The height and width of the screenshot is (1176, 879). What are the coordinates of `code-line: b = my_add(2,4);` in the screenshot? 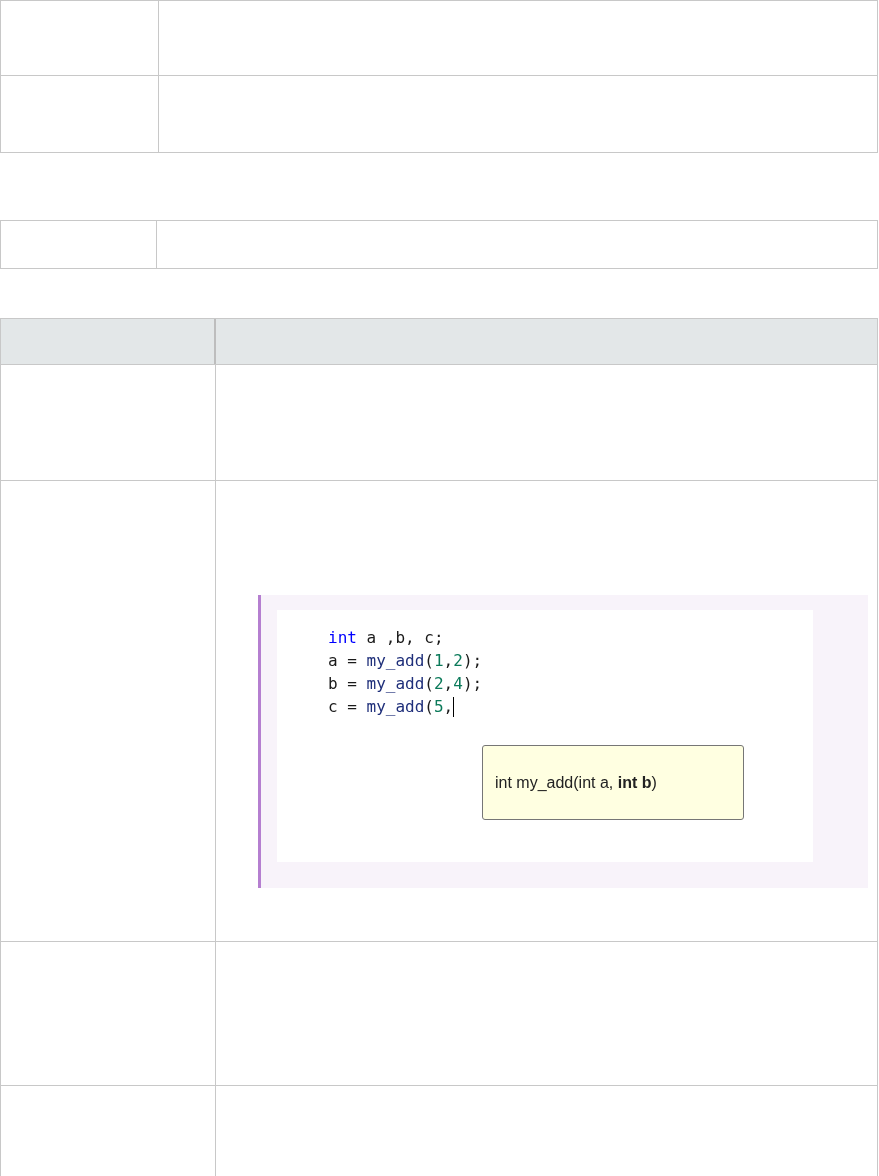 It's located at (405, 684).